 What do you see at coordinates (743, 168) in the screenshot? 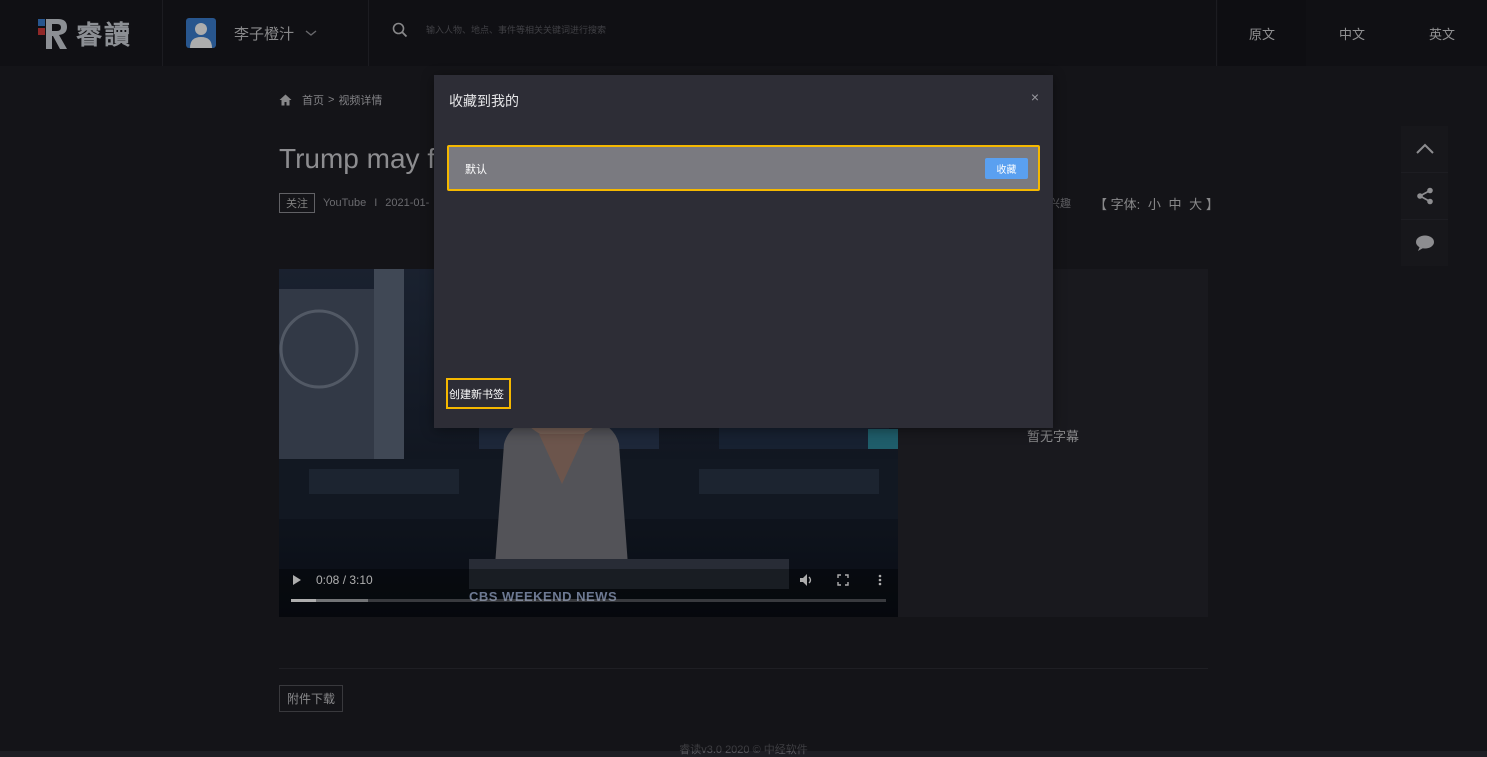
I see `bookmark-folder-row: 默认 收藏` at bounding box center [743, 168].